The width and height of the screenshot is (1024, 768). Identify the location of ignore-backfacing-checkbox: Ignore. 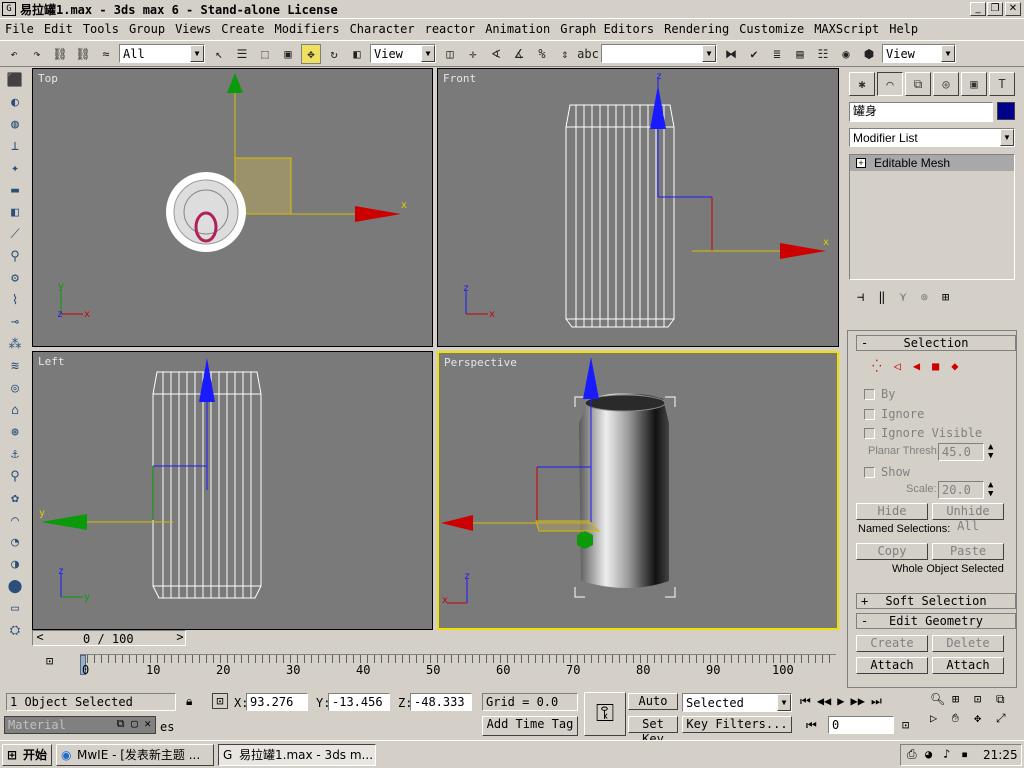
(894, 414).